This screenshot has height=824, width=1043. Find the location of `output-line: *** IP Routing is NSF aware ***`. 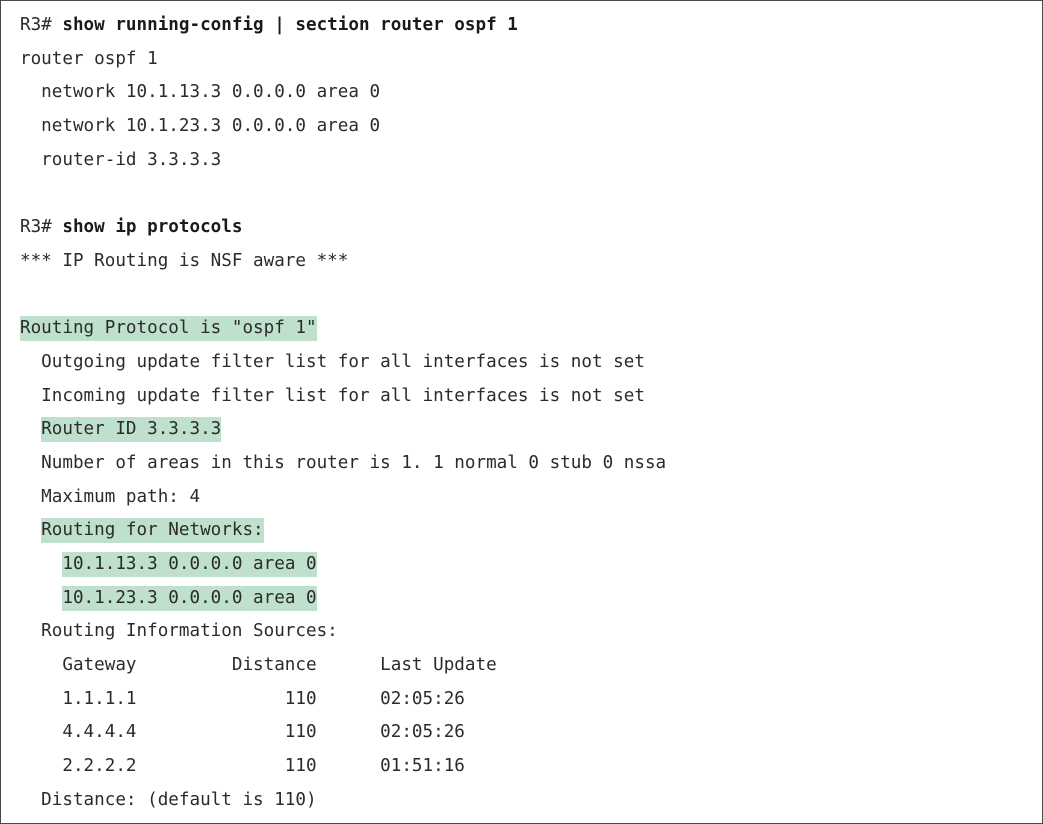

output-line: *** IP Routing is NSF aware *** is located at coordinates (184, 260).